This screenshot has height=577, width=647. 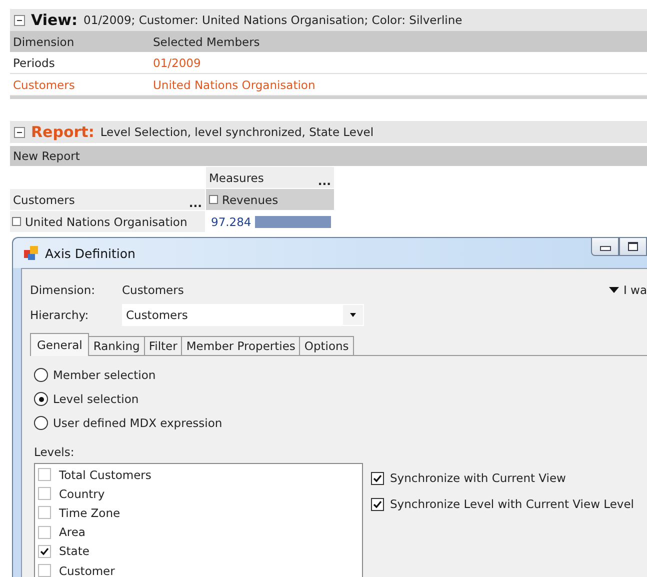 I want to click on checkbox-label: Synchronize Level with Current View Level, so click(x=512, y=504).